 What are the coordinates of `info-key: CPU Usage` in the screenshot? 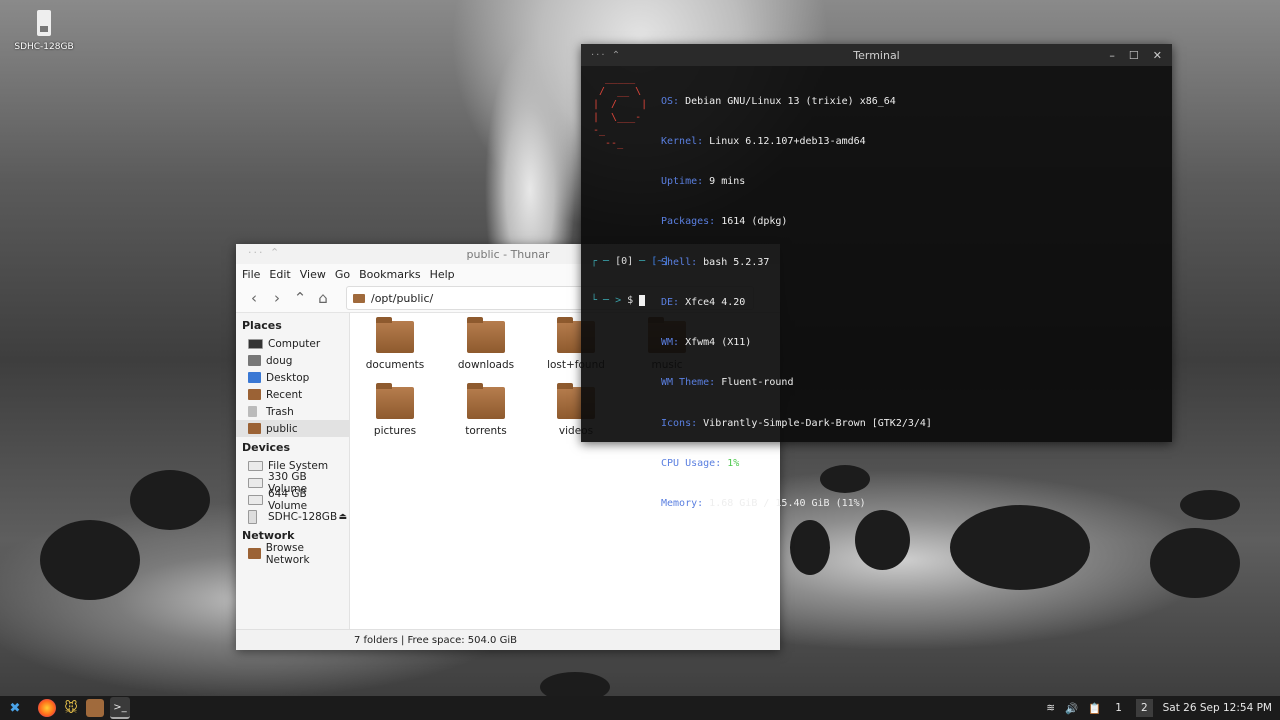 It's located at (688, 463).